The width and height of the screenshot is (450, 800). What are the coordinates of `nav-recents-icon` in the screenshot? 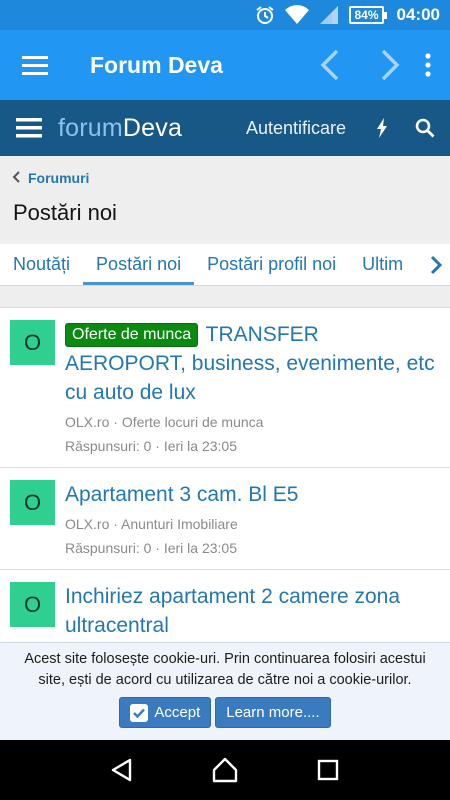 It's located at (328, 770).